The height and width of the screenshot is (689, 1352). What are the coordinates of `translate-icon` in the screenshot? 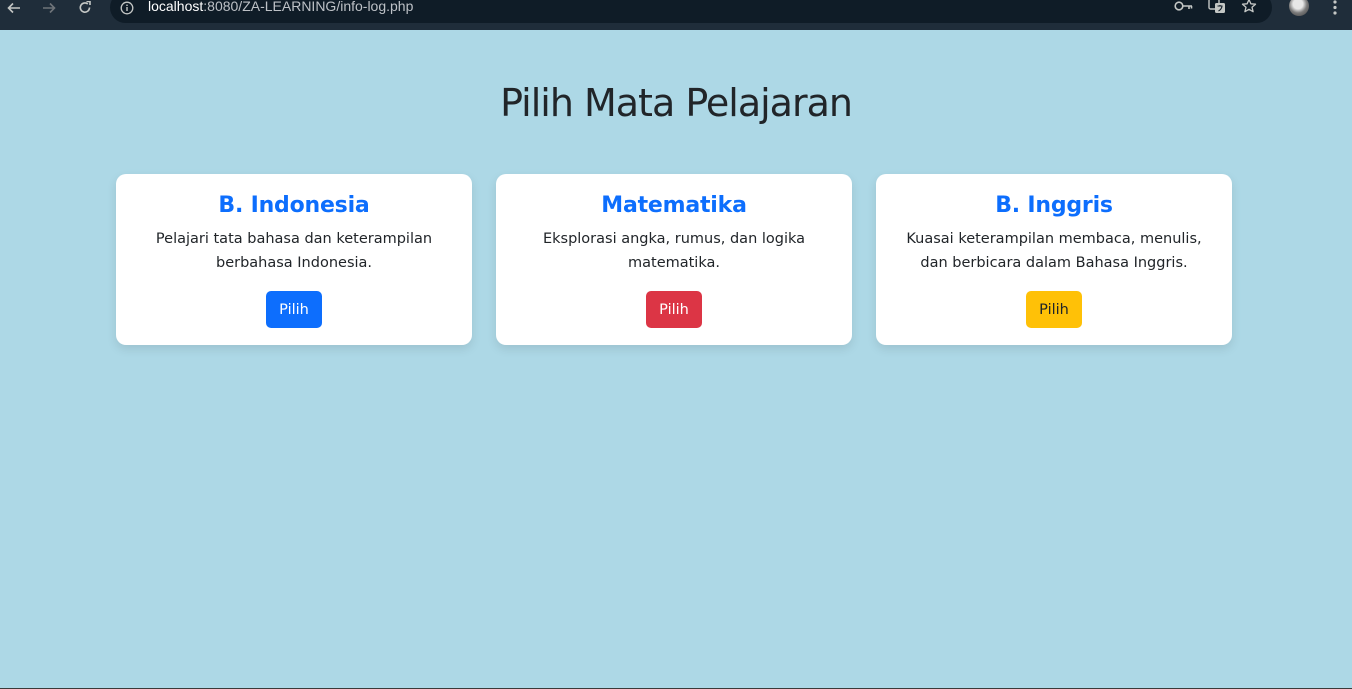 It's located at (1217, 7).